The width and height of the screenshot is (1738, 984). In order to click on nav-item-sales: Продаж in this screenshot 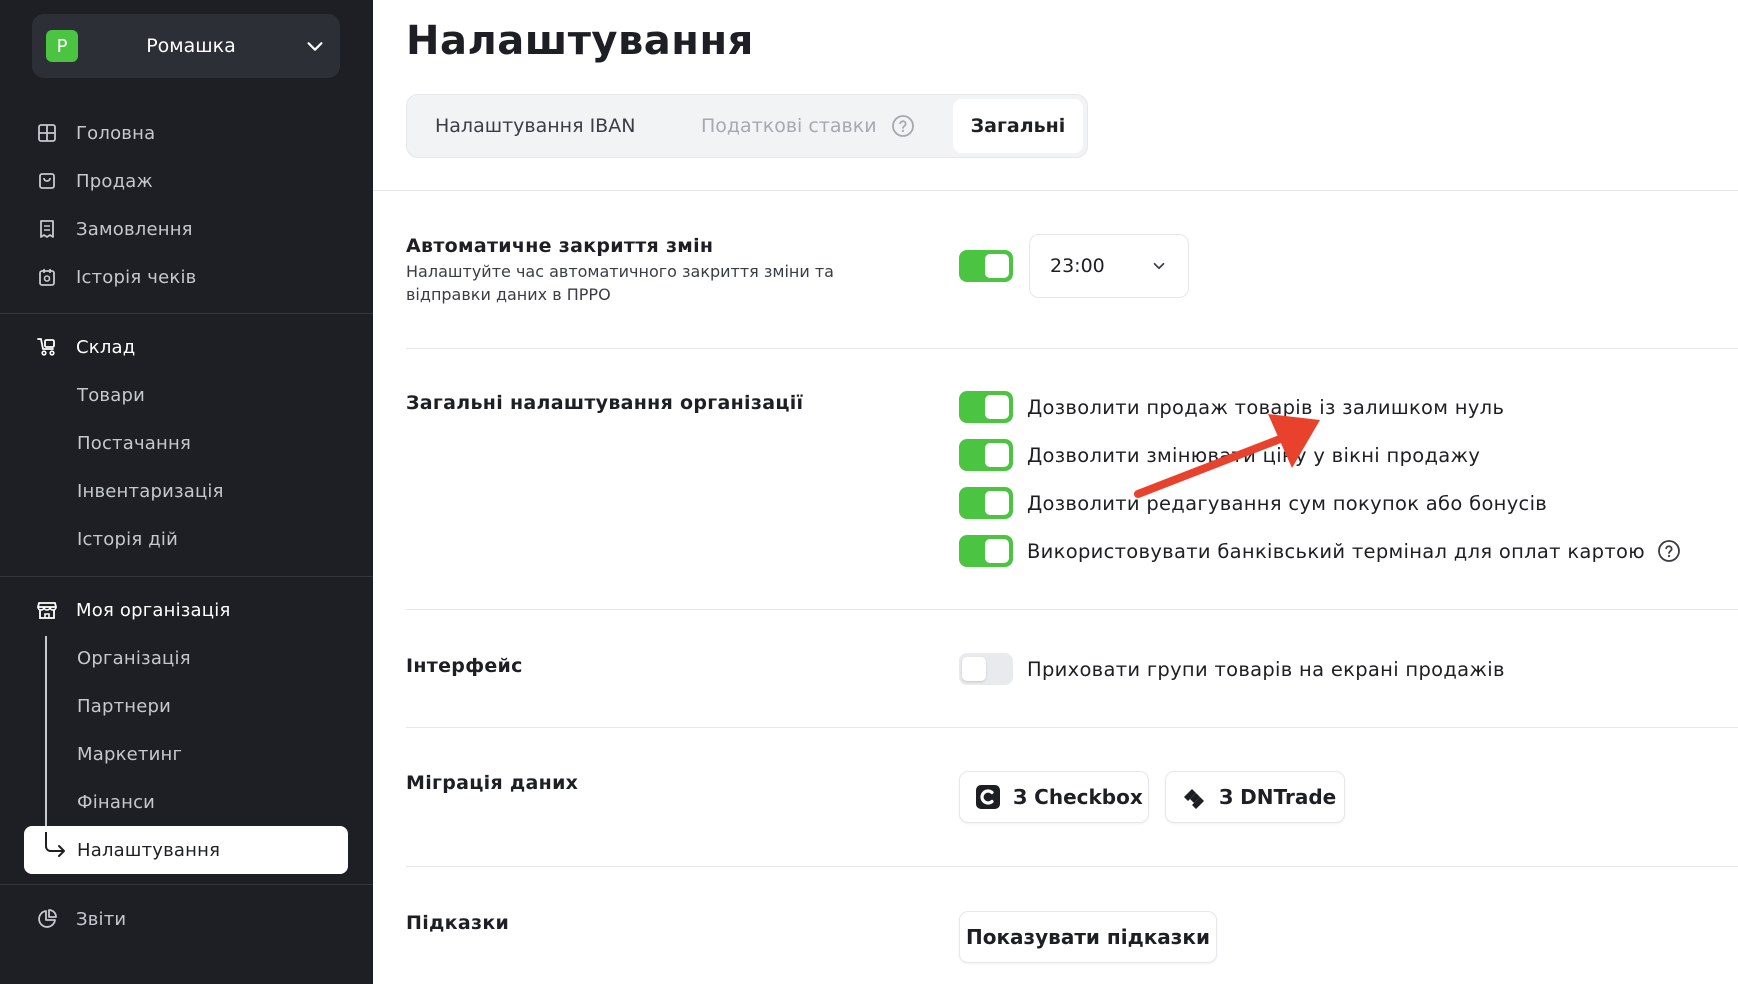, I will do `click(94, 181)`.